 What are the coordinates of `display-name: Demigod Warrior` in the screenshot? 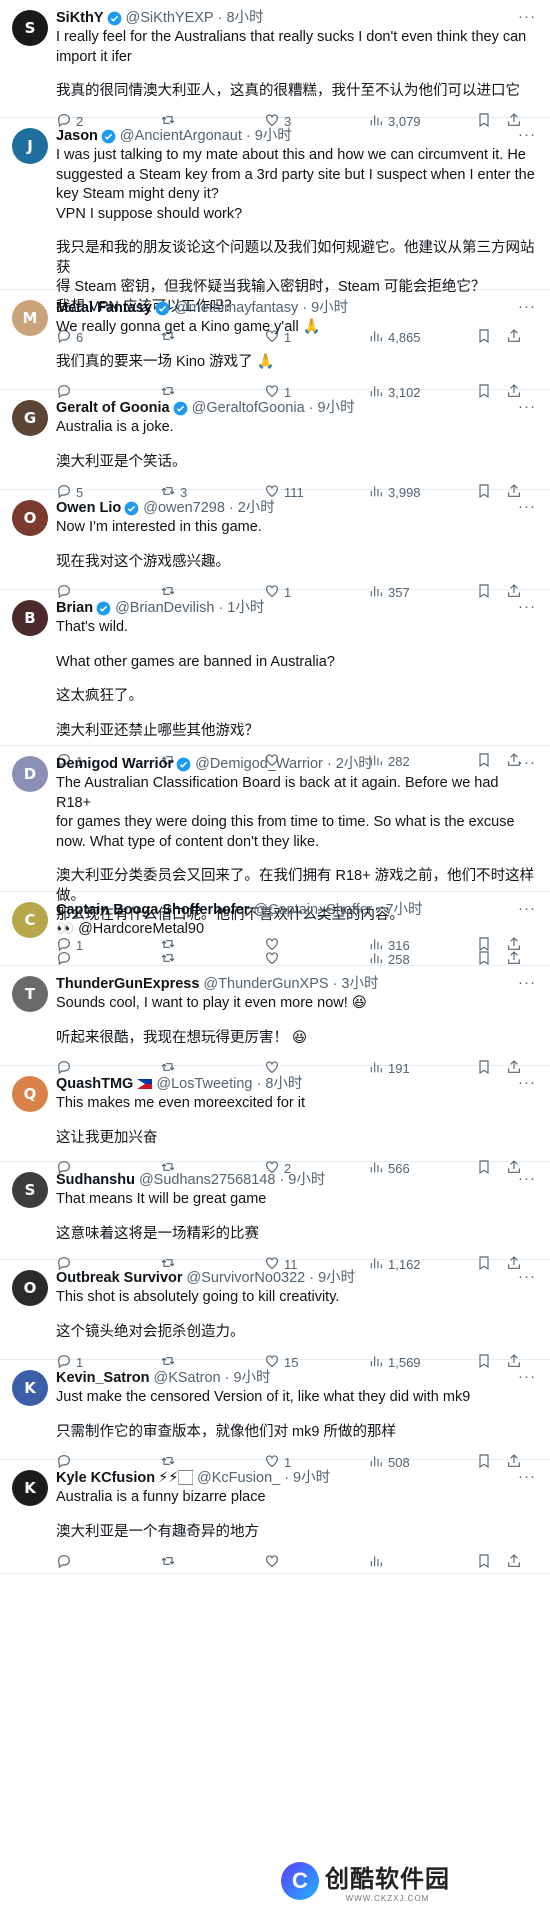 It's located at (114, 764).